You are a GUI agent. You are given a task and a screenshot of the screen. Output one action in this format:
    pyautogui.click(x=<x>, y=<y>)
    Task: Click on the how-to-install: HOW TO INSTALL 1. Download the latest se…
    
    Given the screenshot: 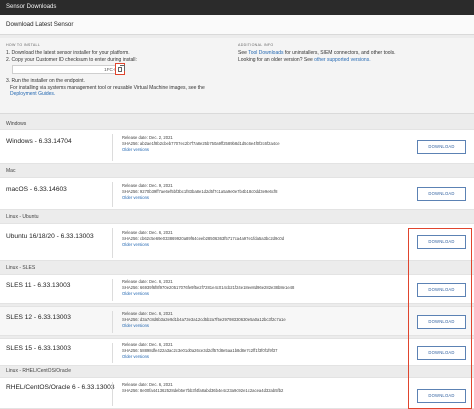 What is the action you would take?
    pyautogui.click(x=118, y=70)
    